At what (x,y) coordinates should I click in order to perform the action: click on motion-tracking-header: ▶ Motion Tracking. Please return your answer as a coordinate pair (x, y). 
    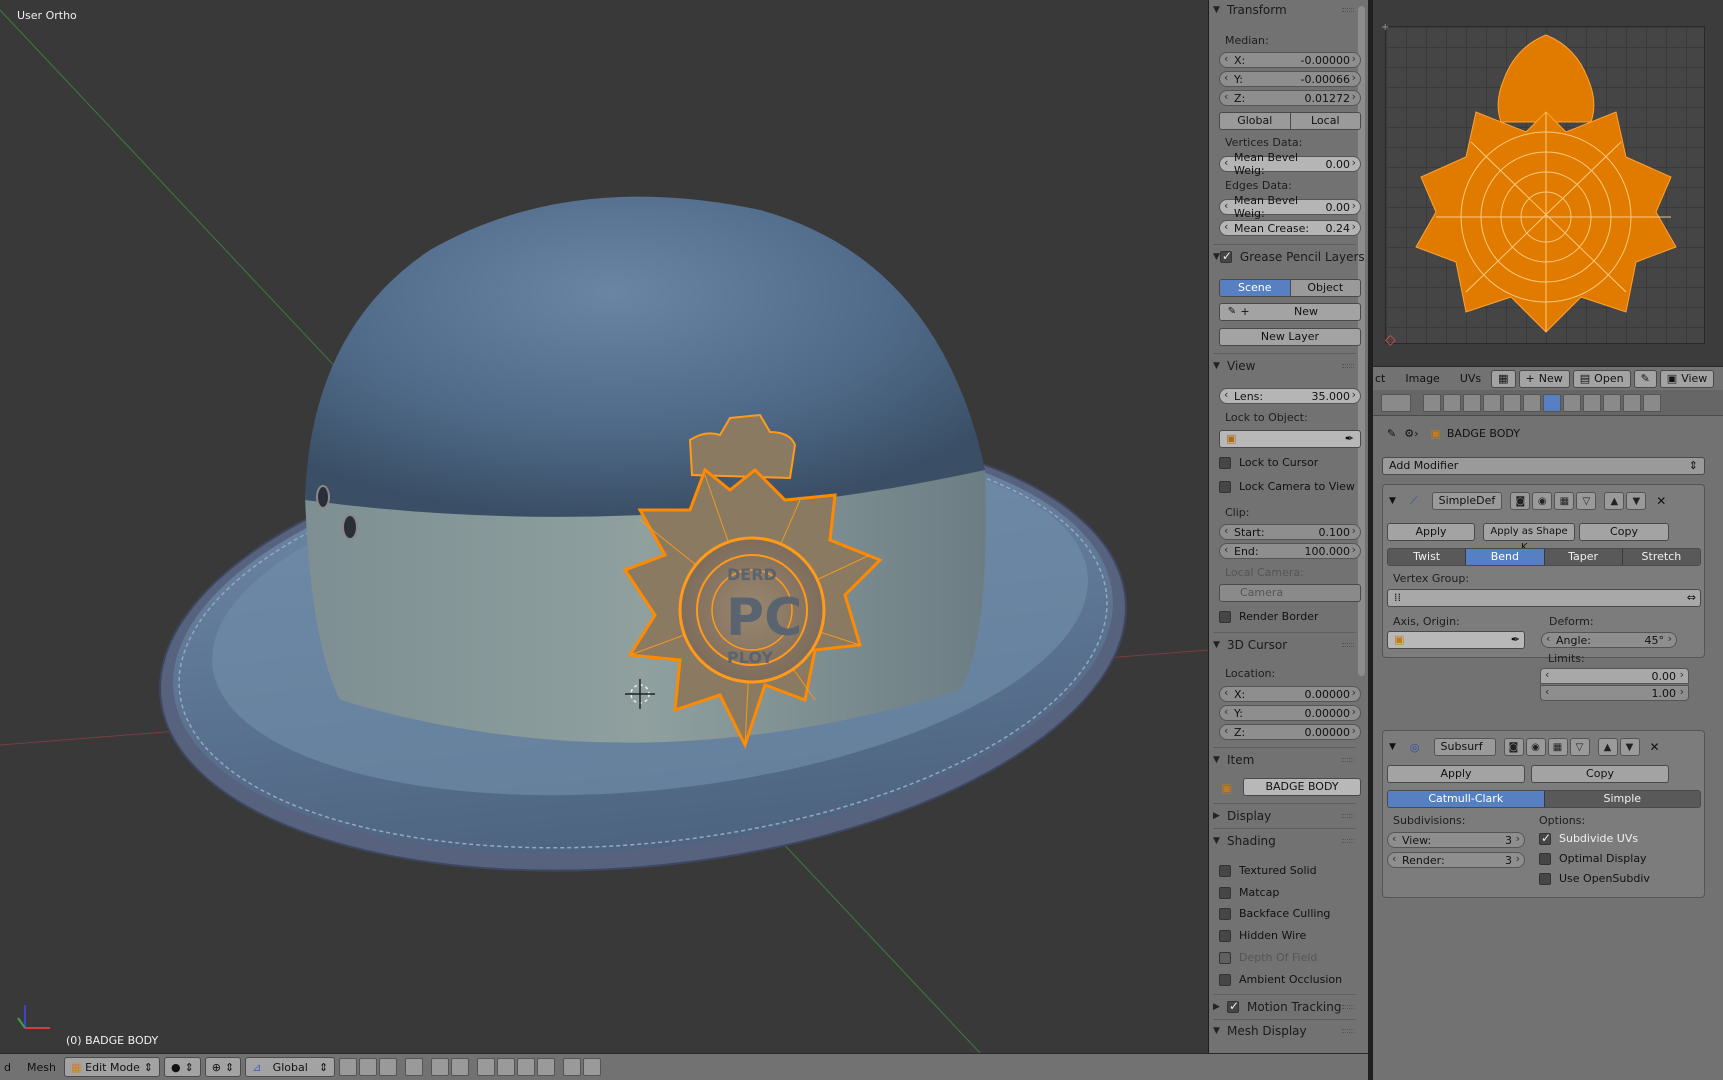
    Looking at the image, I should click on (1284, 1007).